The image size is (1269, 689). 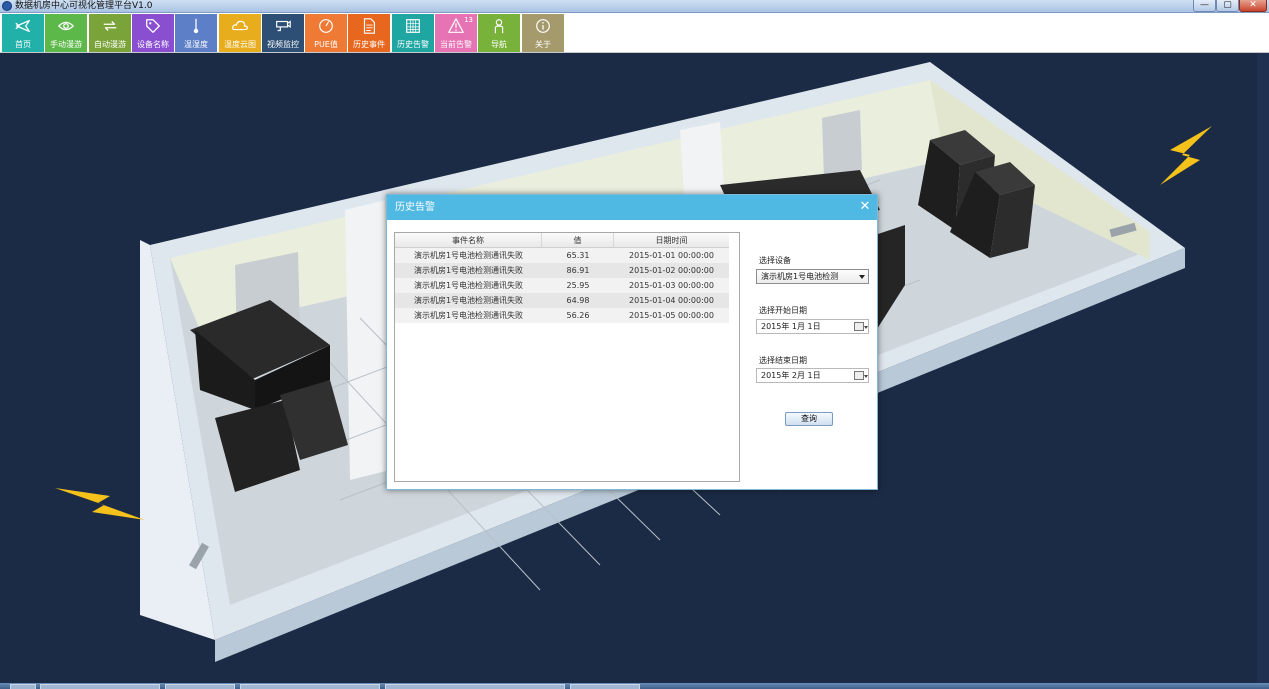 I want to click on device-select-value: 演示机房1号电池检测, so click(x=800, y=276).